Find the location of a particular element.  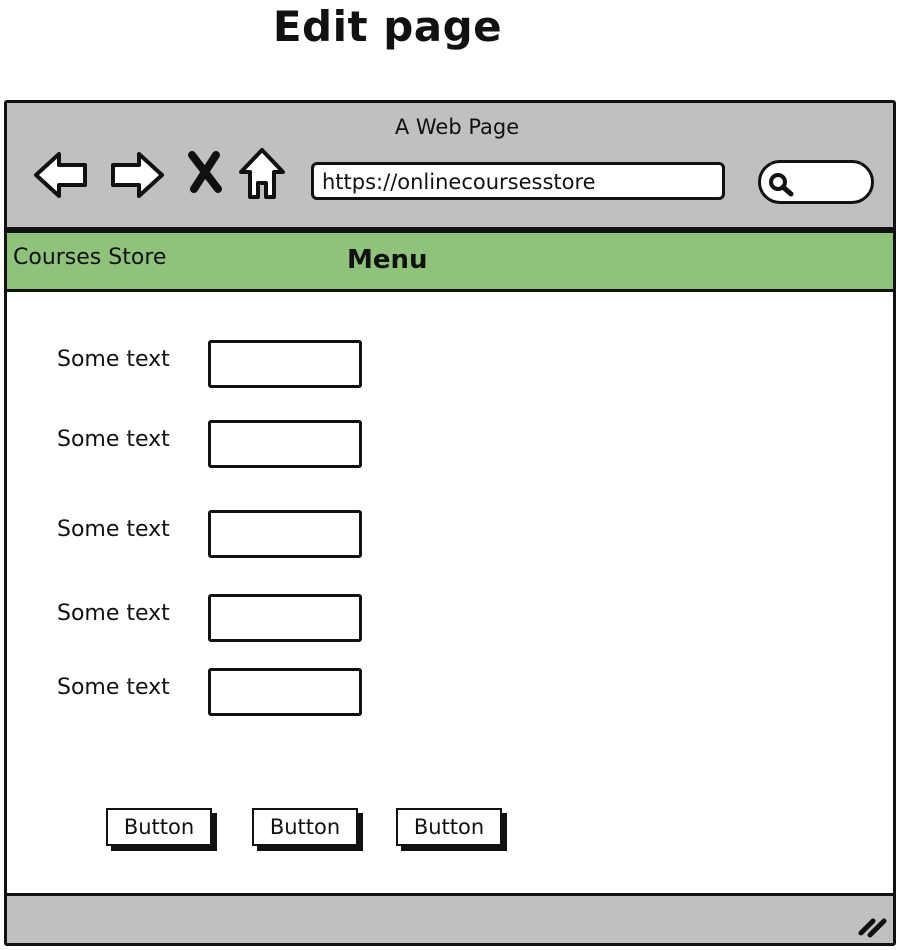

url-field: https://onlinecoursesstore is located at coordinates (518, 181).